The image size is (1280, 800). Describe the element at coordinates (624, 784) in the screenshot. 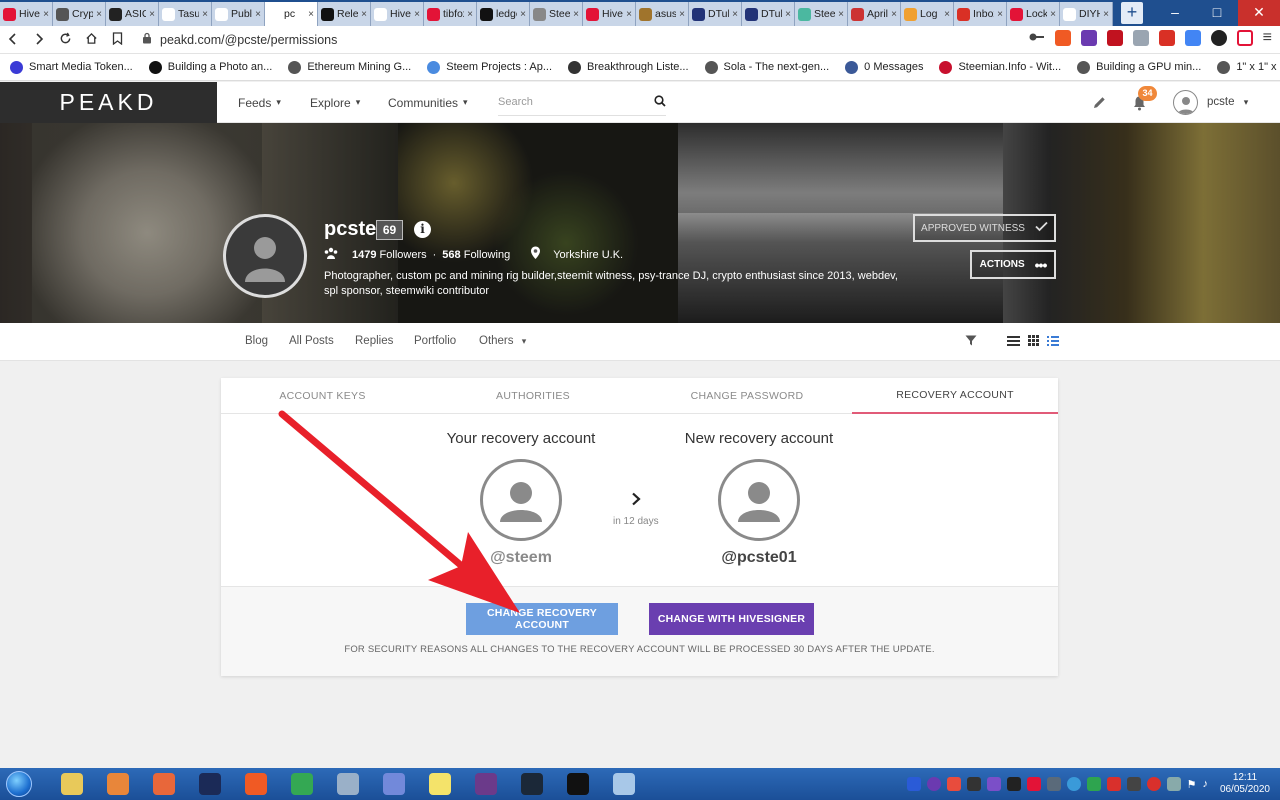

I see `taskbar-app-files` at that location.